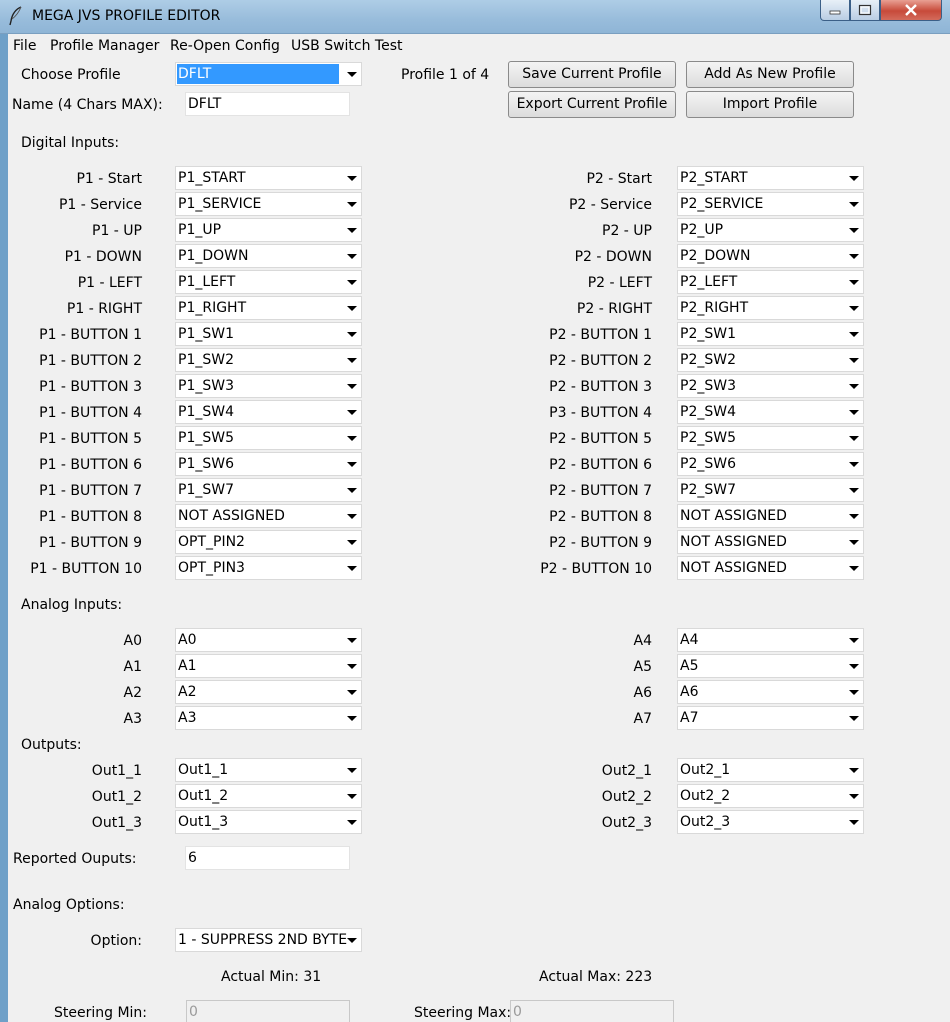  I want to click on output-select-out2-3: Out2_3, so click(770, 822).